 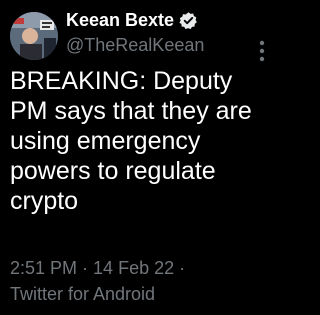 I want to click on name-row: Keean Bexte, so click(x=161, y=20).